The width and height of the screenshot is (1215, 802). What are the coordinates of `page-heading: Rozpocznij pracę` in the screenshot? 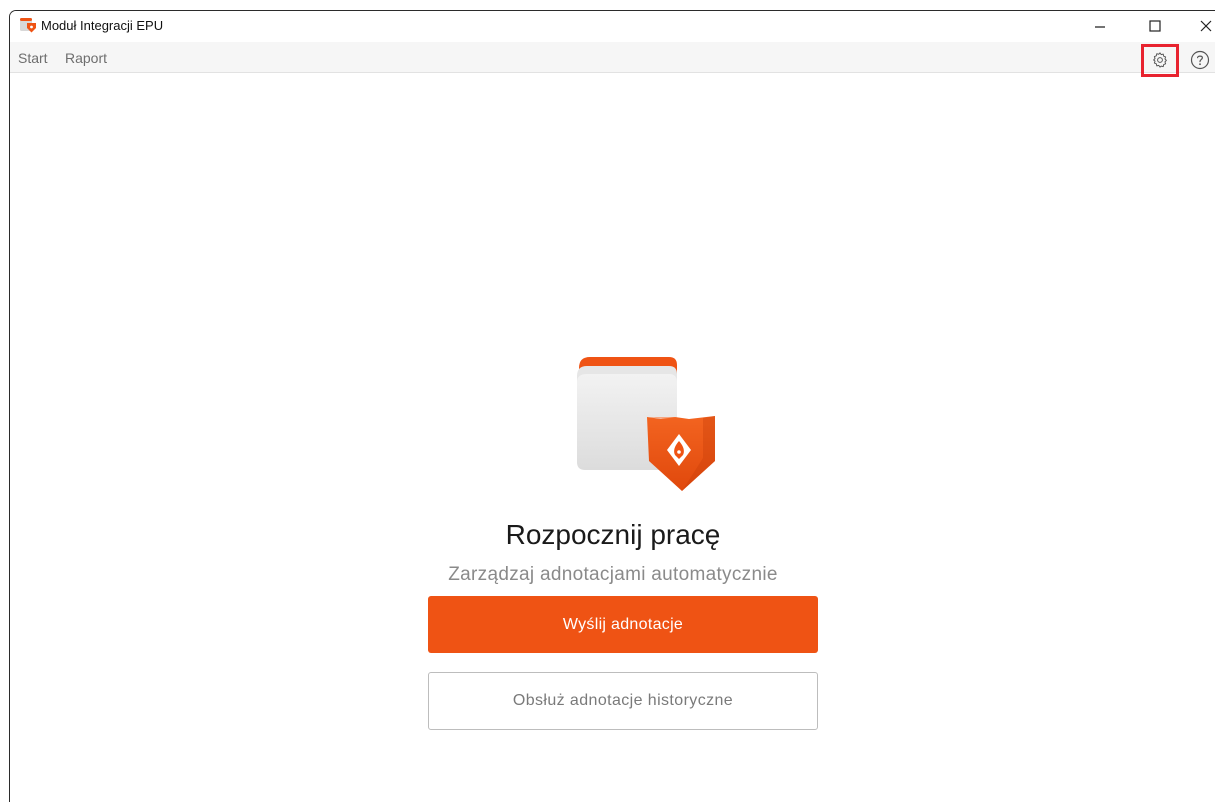 It's located at (613, 534).